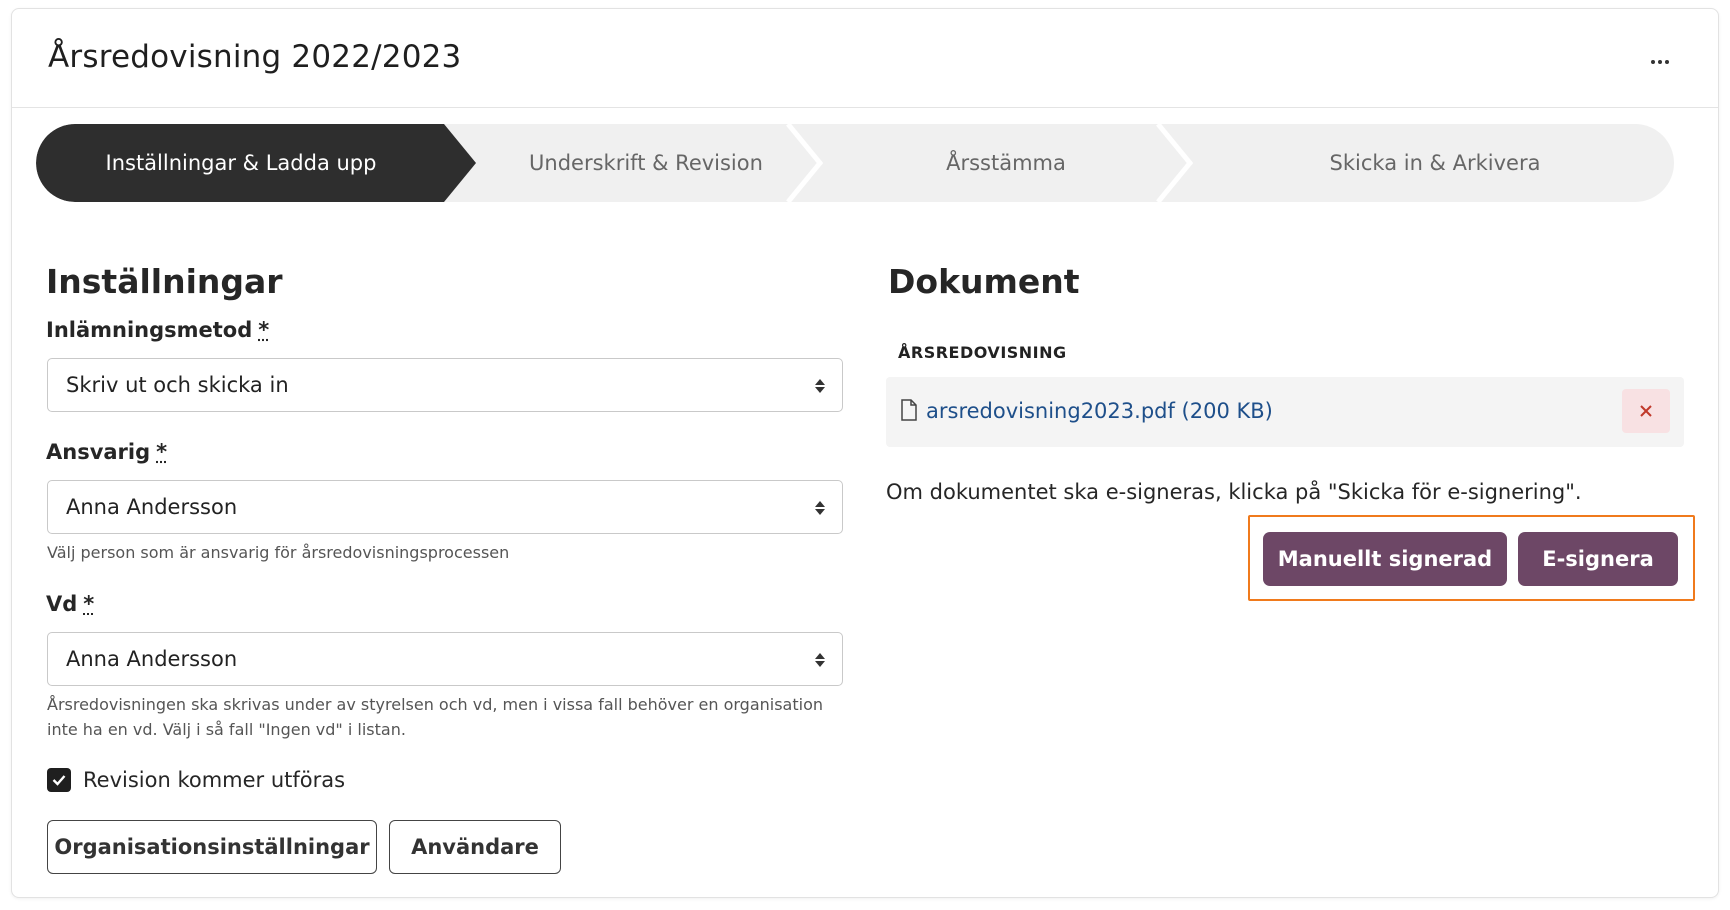 Image resolution: width=1730 pixels, height=910 pixels. What do you see at coordinates (1653, 62) in the screenshot?
I see `ellipsis-icon` at bounding box center [1653, 62].